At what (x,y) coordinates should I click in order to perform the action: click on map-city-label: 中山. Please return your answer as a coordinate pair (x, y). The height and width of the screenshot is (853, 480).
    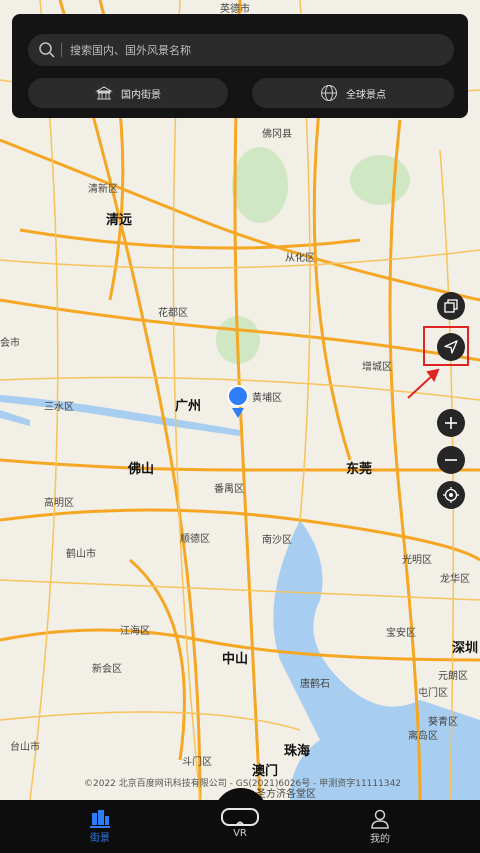
    Looking at the image, I should click on (235, 659).